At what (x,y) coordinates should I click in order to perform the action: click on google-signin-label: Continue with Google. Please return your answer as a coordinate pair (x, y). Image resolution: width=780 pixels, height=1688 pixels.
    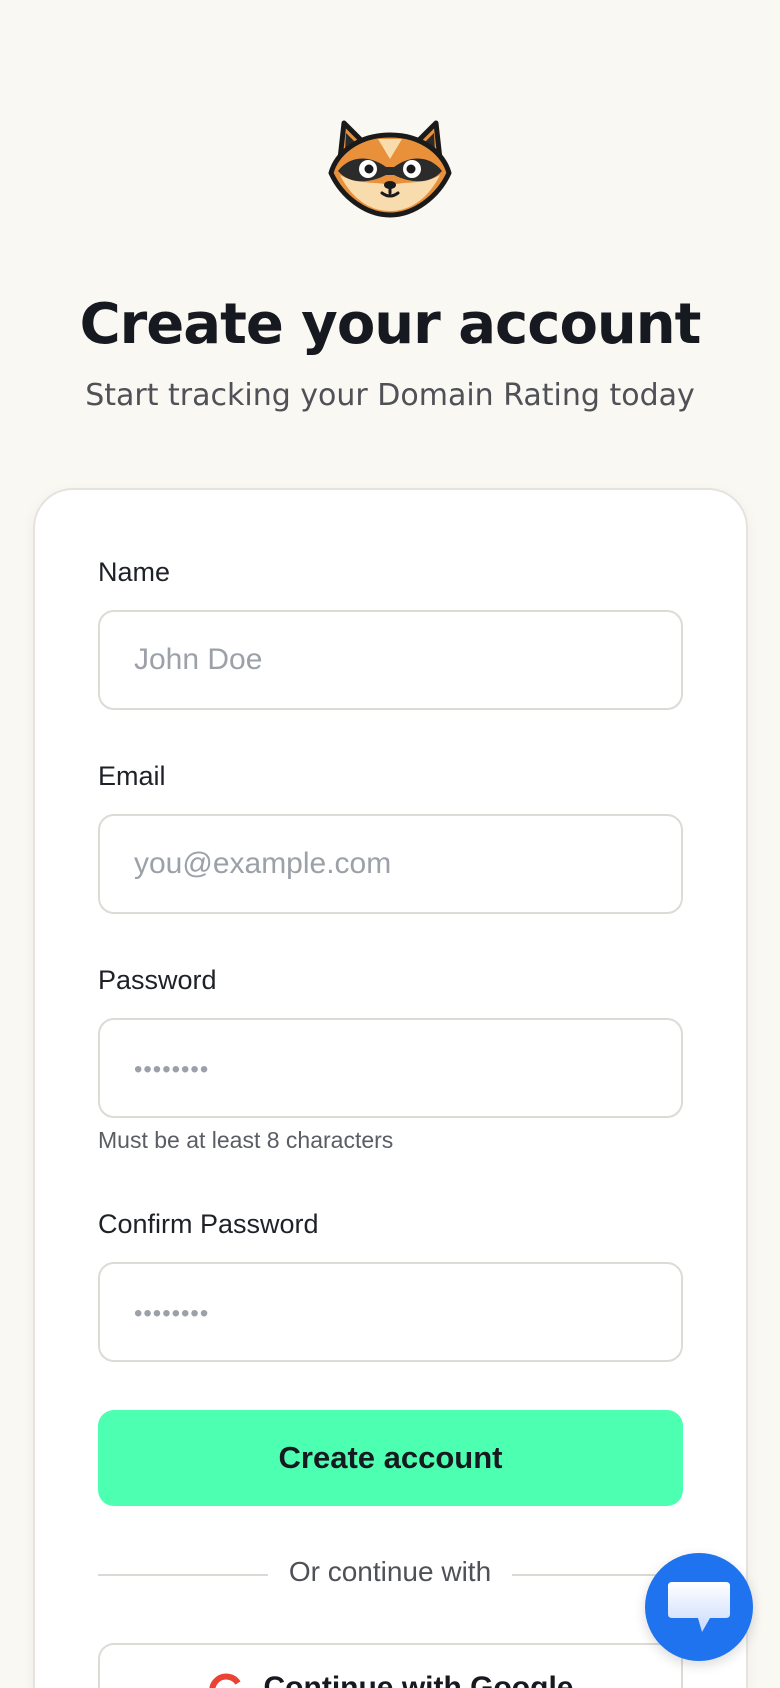
    Looking at the image, I should click on (418, 1679).